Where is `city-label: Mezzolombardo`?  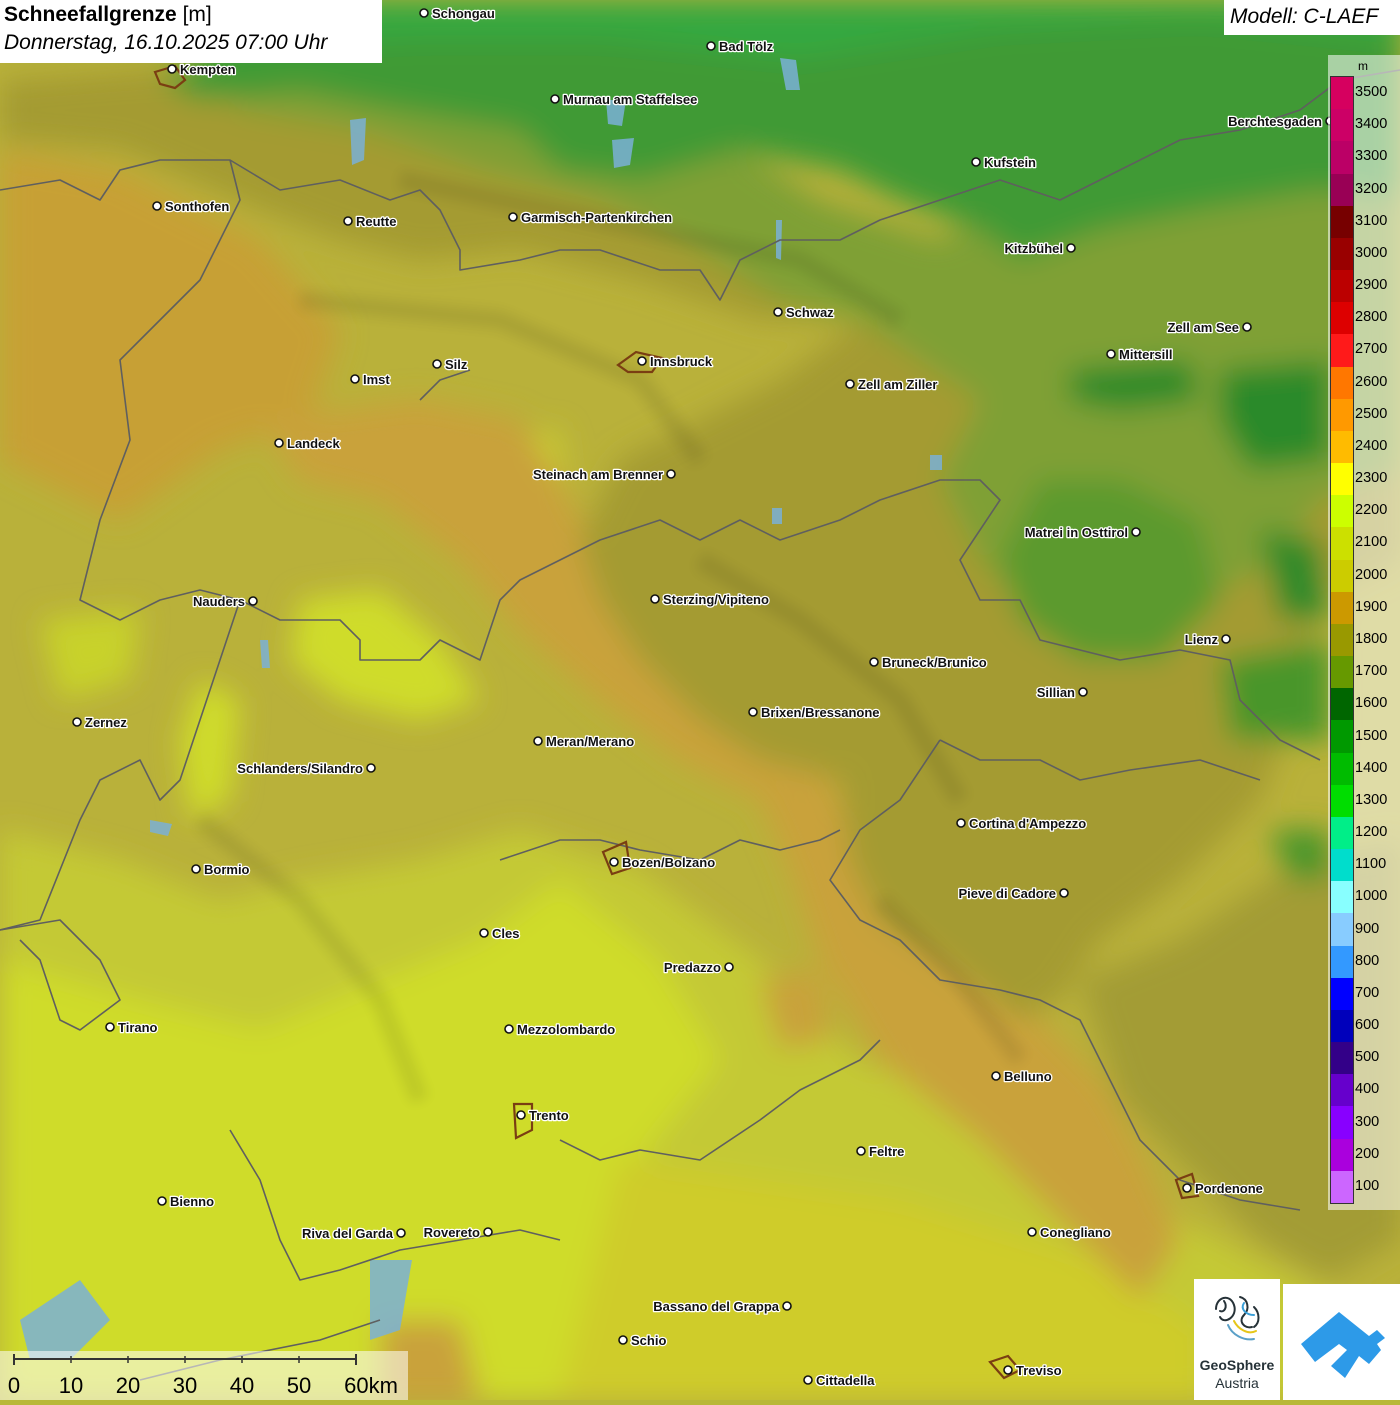
city-label: Mezzolombardo is located at coordinates (566, 1029).